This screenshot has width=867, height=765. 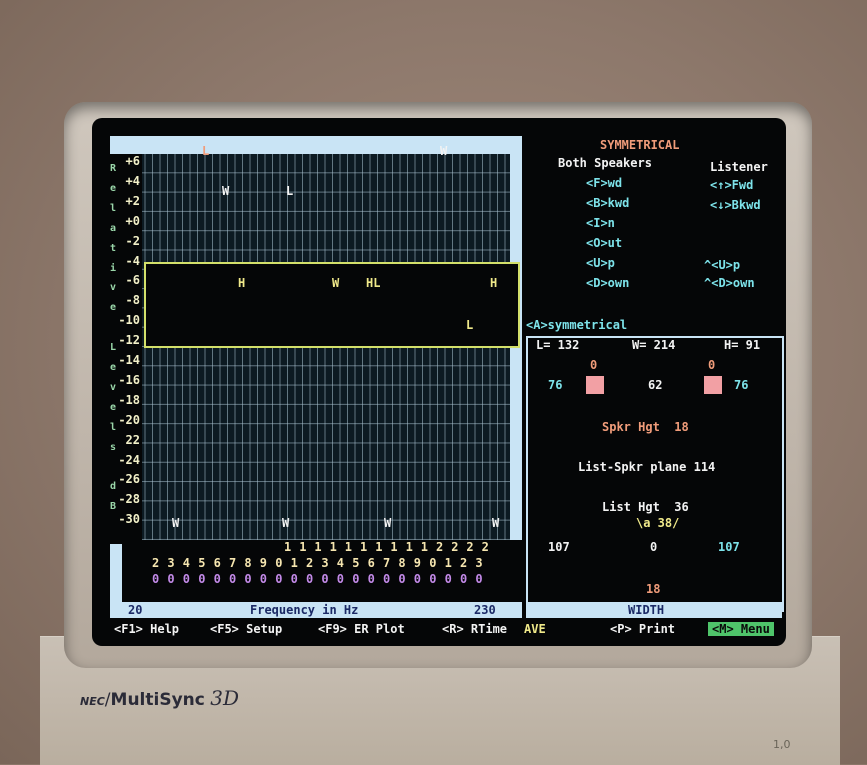 What do you see at coordinates (604, 183) in the screenshot?
I see `both-speakers-option: <F>wd` at bounding box center [604, 183].